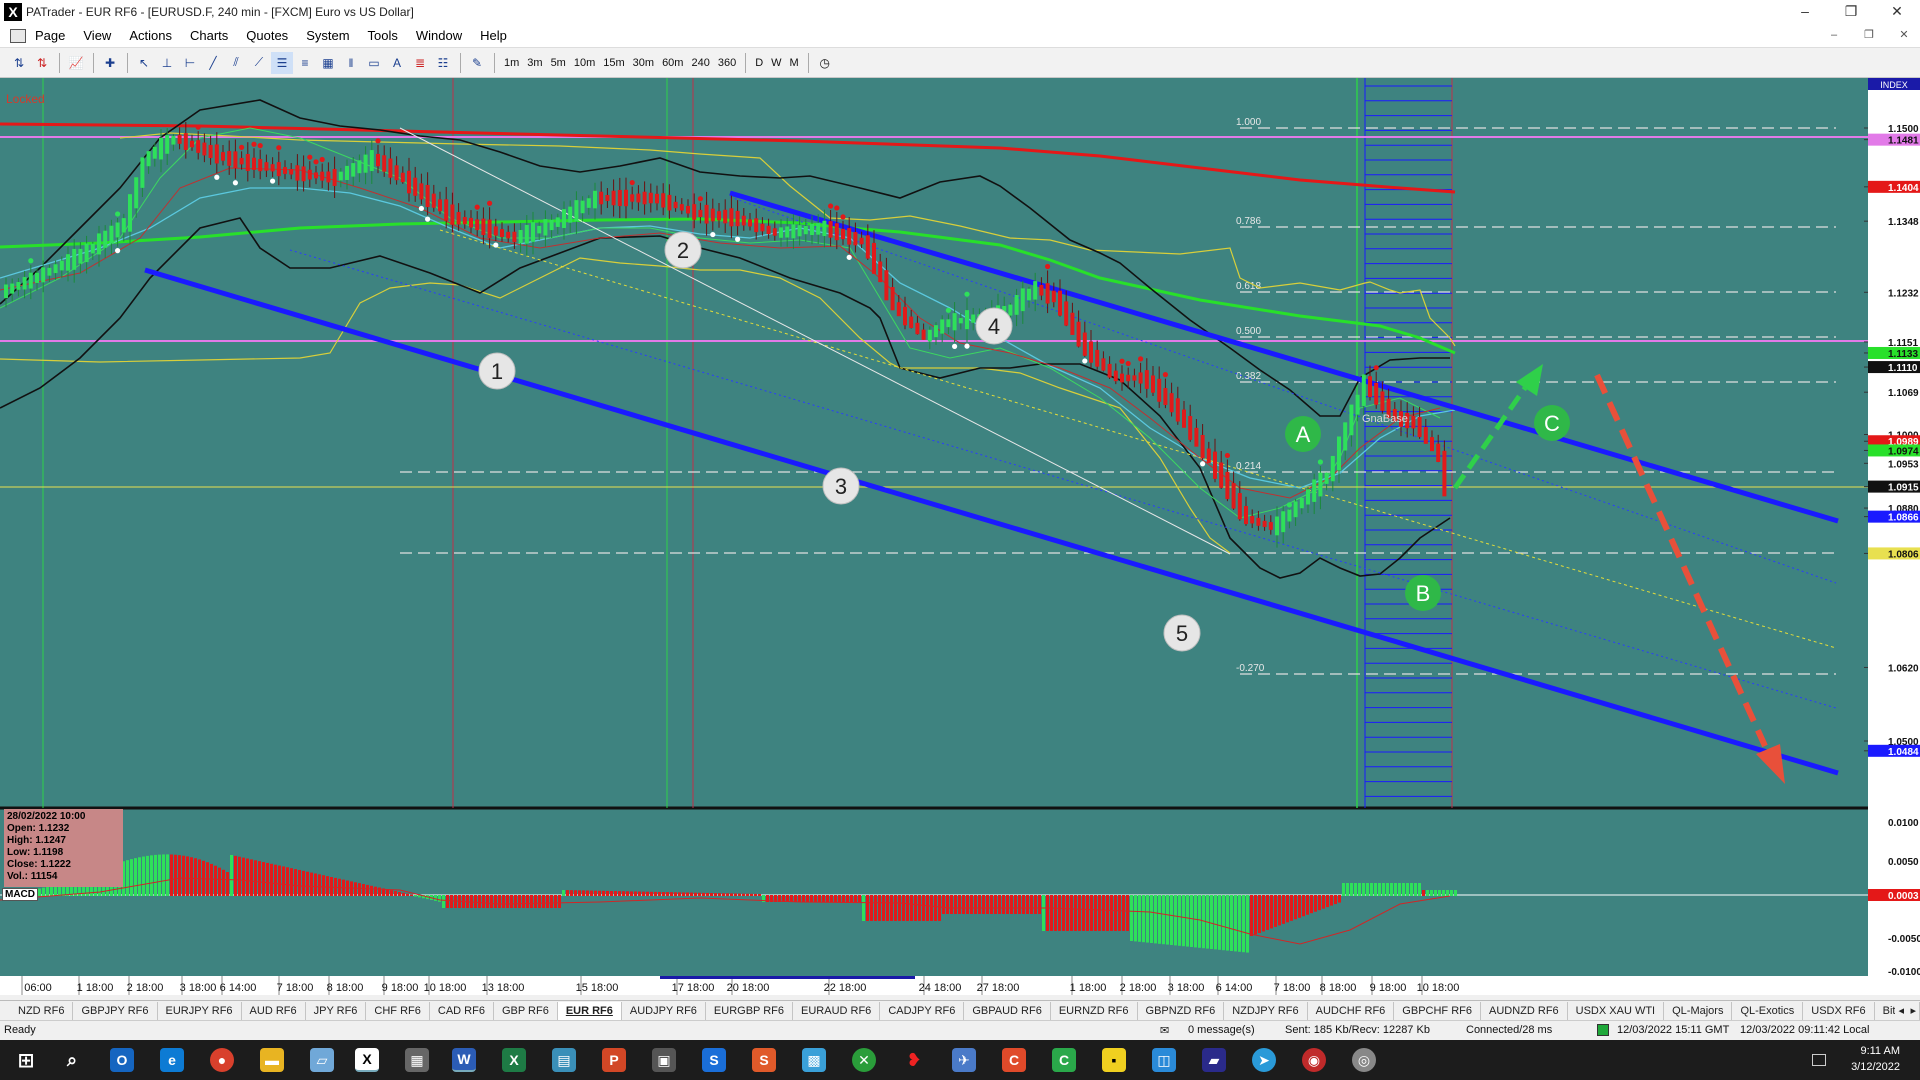 This screenshot has width=1920, height=1080. I want to click on symbol-tab: CHF RF6, so click(398, 1010).